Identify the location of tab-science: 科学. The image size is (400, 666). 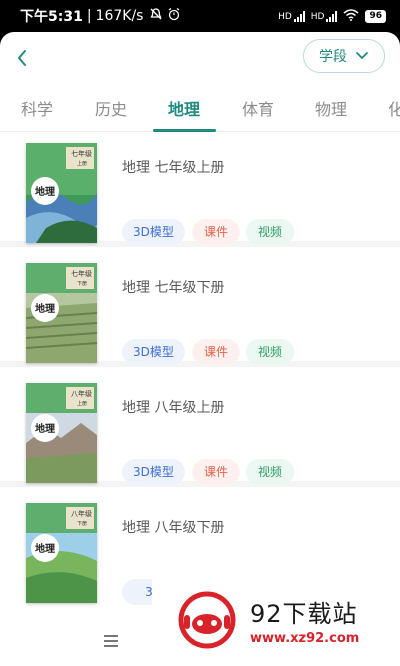
(37, 108).